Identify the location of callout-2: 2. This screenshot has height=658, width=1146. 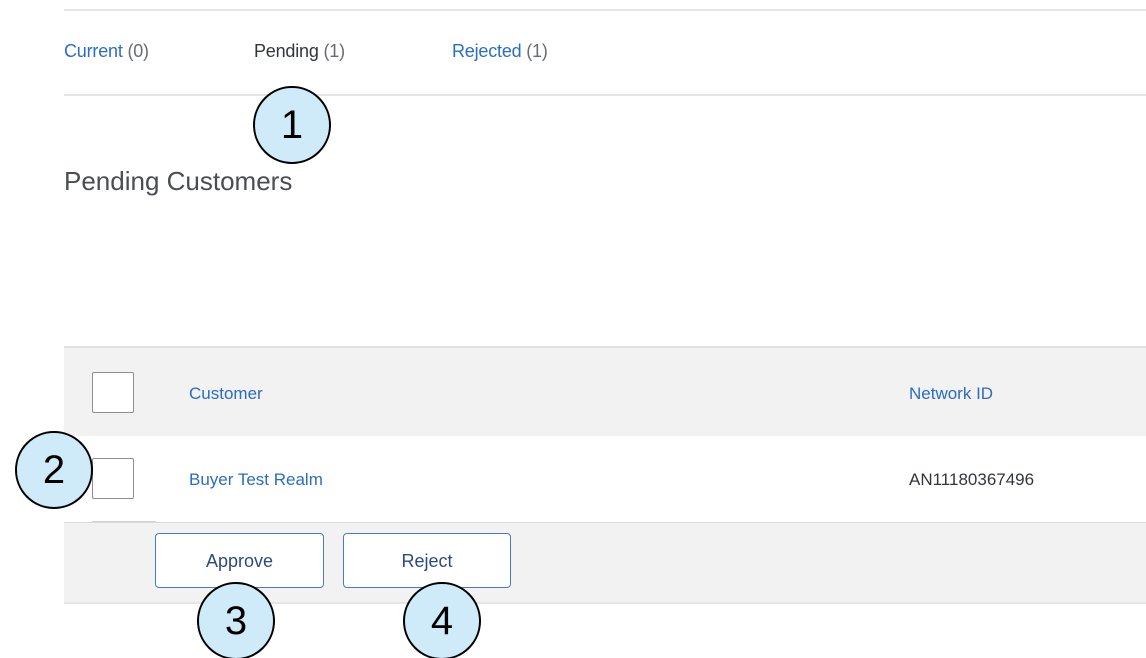
(54, 470).